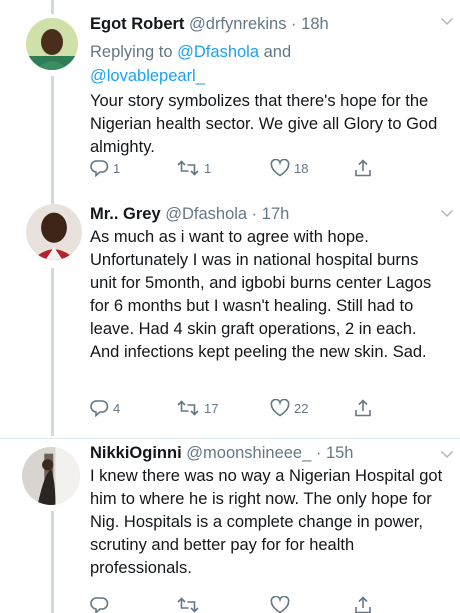 This screenshot has width=460, height=613. Describe the element at coordinates (117, 408) in the screenshot. I see `reply-count: 4` at that location.